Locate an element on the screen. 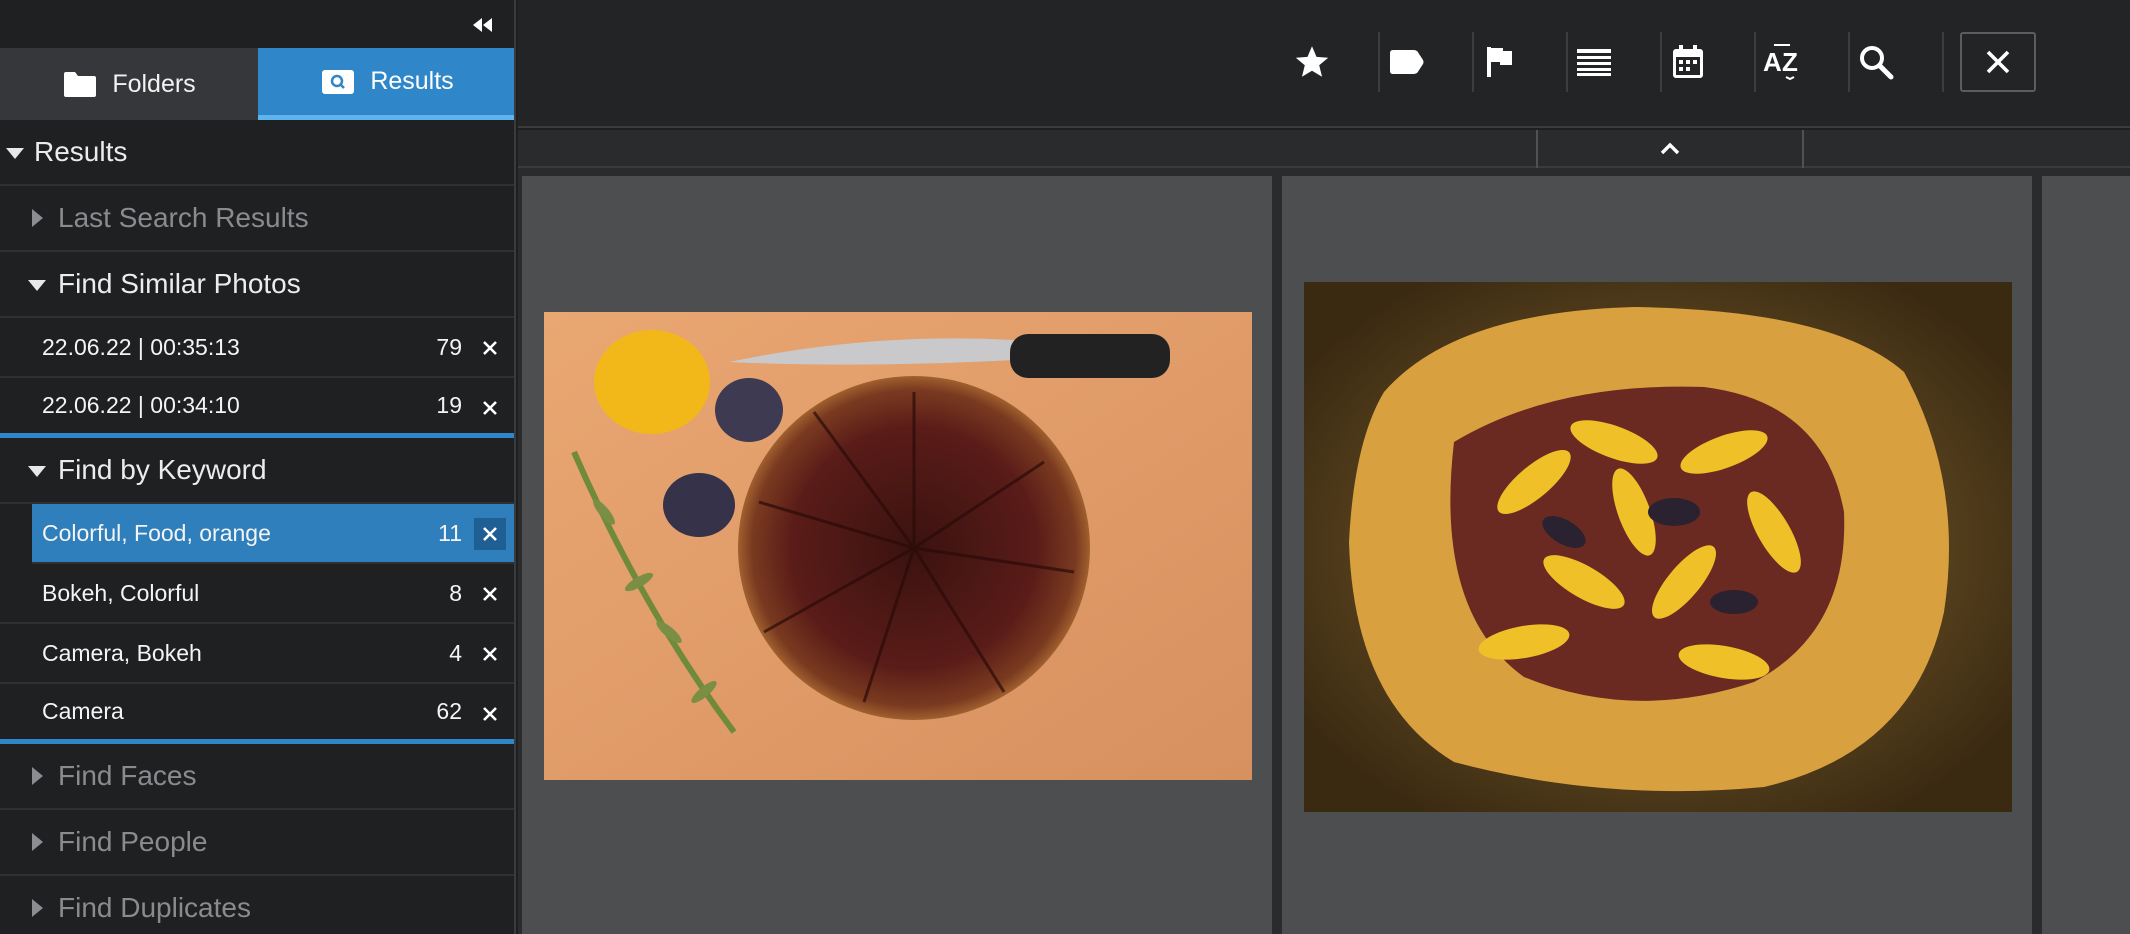  list-item: 22.06.22 | 00:35:13 79 is located at coordinates (257, 348).